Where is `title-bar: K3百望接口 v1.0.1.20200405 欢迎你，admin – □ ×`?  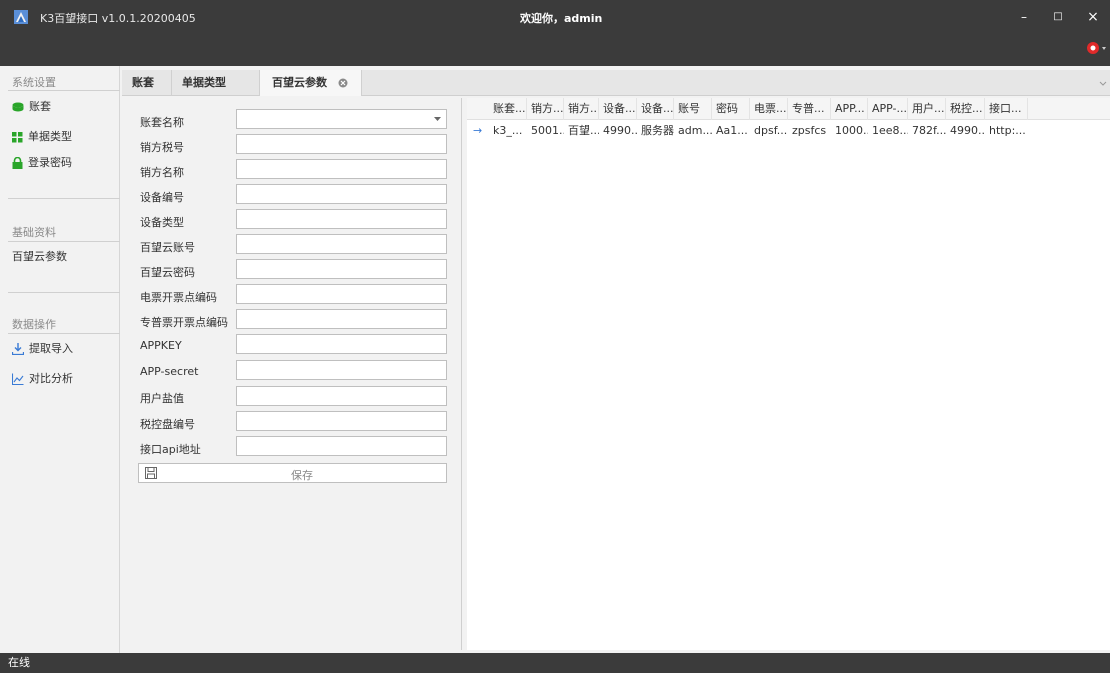 title-bar: K3百望接口 v1.0.1.20200405 欢迎你，admin – □ × is located at coordinates (555, 33).